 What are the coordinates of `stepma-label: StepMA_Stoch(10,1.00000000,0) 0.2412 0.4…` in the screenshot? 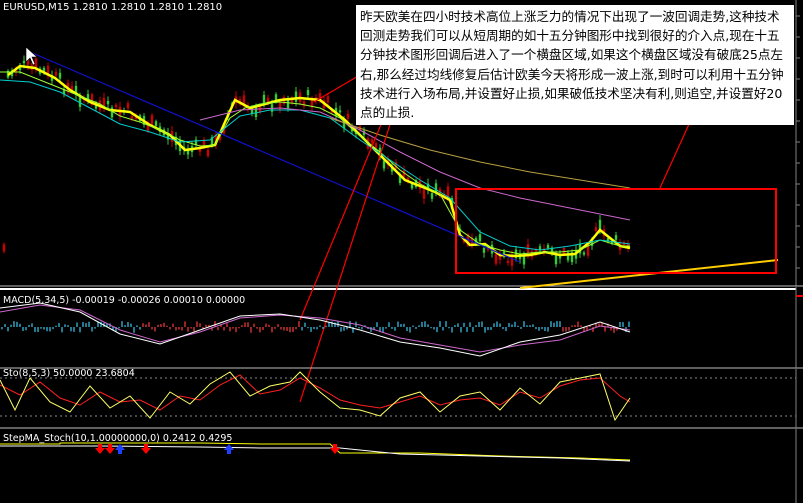 It's located at (117, 438).